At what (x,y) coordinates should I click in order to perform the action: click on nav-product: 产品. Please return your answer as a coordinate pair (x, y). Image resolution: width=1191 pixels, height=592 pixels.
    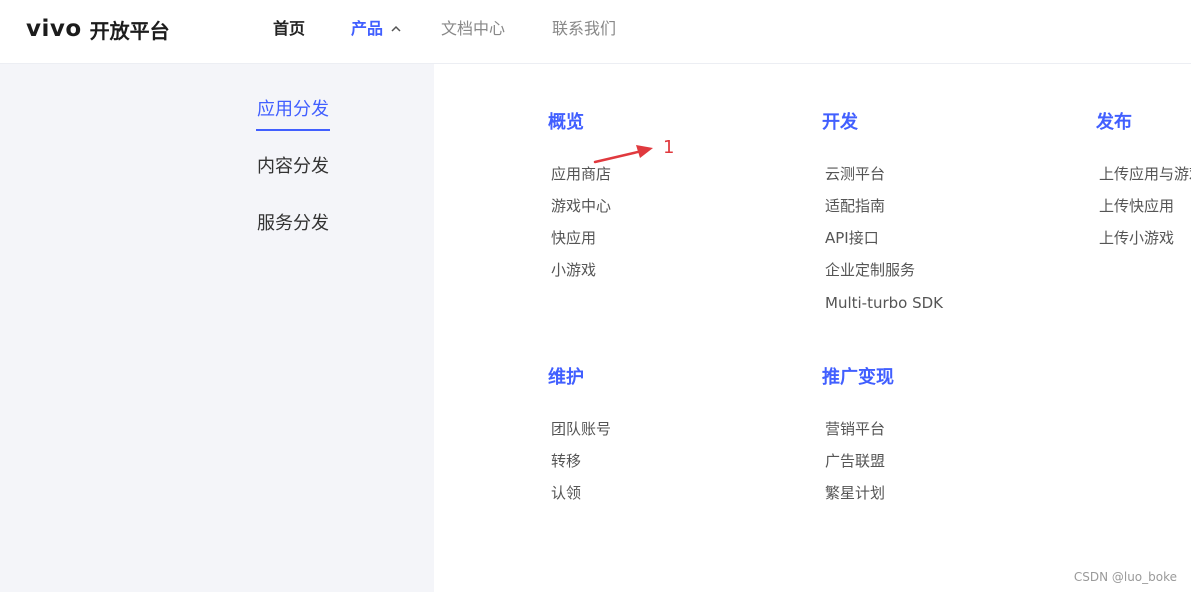
    Looking at the image, I should click on (377, 29).